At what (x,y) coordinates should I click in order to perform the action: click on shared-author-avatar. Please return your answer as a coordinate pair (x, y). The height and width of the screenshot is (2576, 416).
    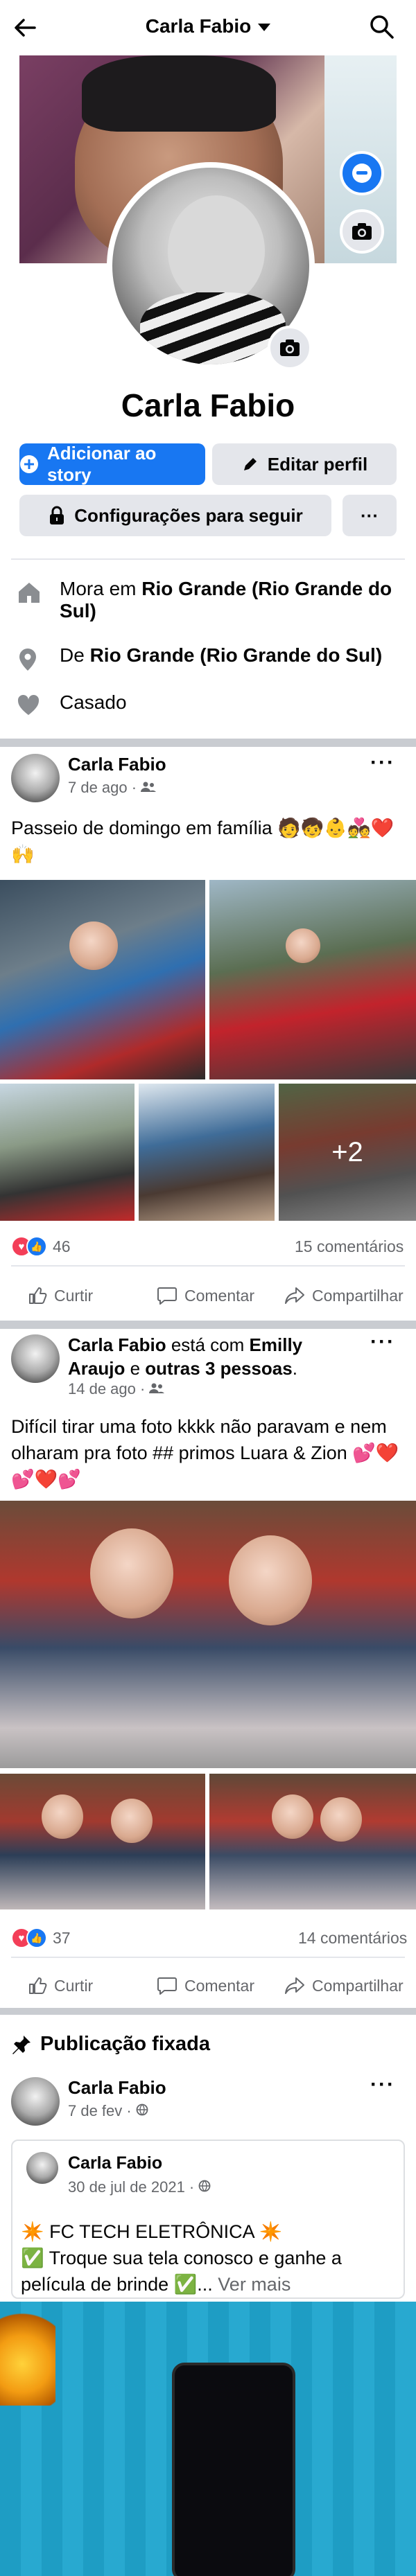
    Looking at the image, I should click on (42, 2168).